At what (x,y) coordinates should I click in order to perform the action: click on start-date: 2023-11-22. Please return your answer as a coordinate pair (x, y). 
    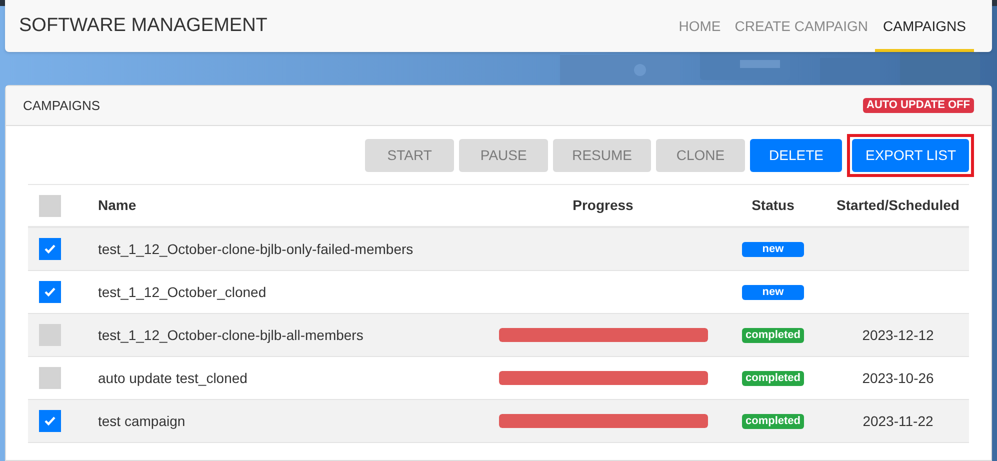
    Looking at the image, I should click on (898, 421).